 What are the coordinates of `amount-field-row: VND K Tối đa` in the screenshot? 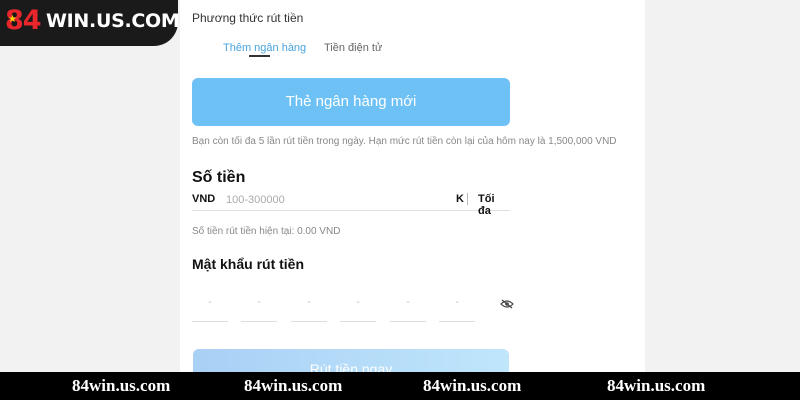 It's located at (351, 203).